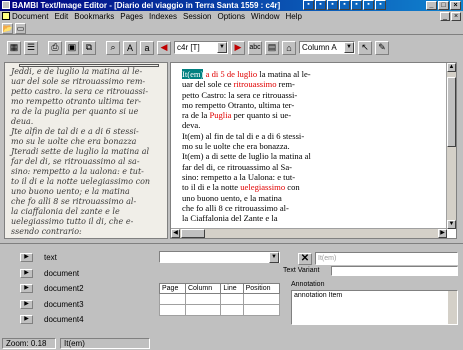 The height and width of the screenshot is (350, 463). What do you see at coordinates (85, 288) in the screenshot?
I see `list-item: ▶ document2` at bounding box center [85, 288].